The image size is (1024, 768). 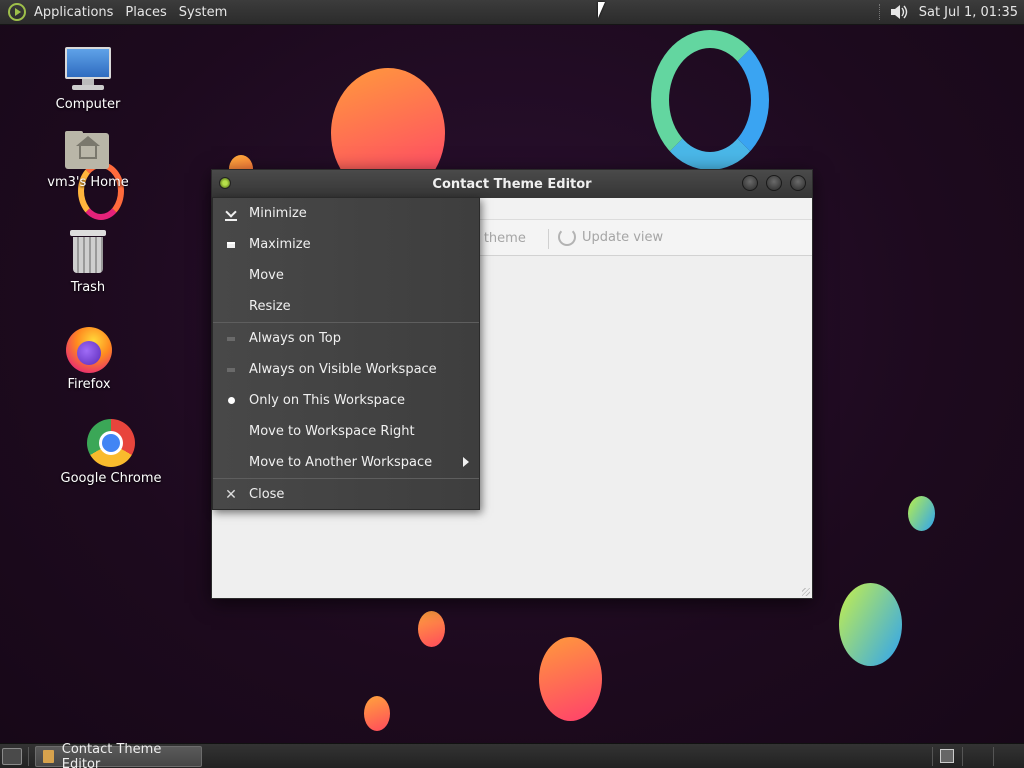 What do you see at coordinates (548, 239) in the screenshot?
I see `toolbar-separator` at bounding box center [548, 239].